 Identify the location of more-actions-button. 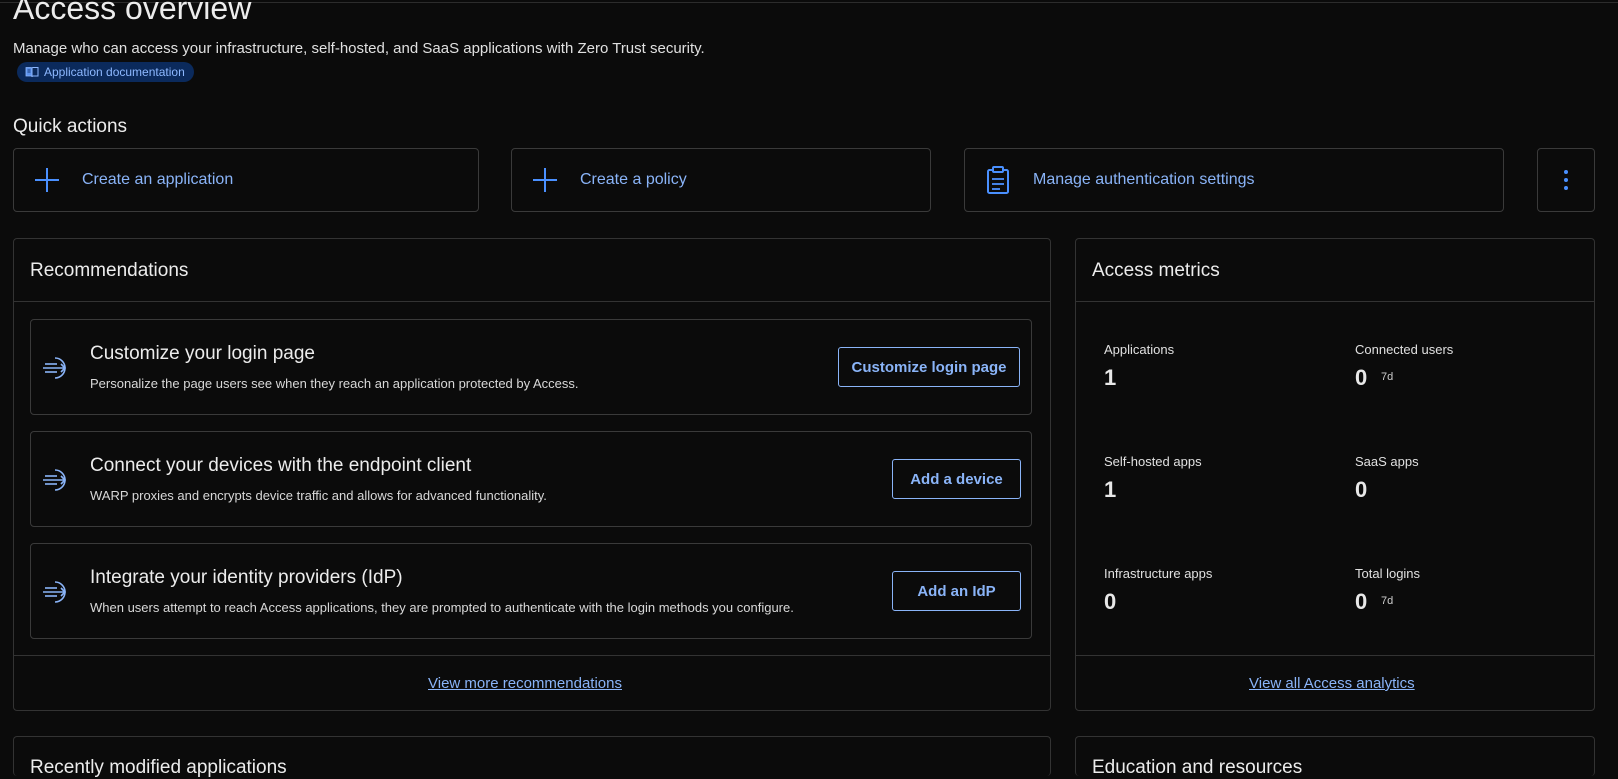
(1566, 180).